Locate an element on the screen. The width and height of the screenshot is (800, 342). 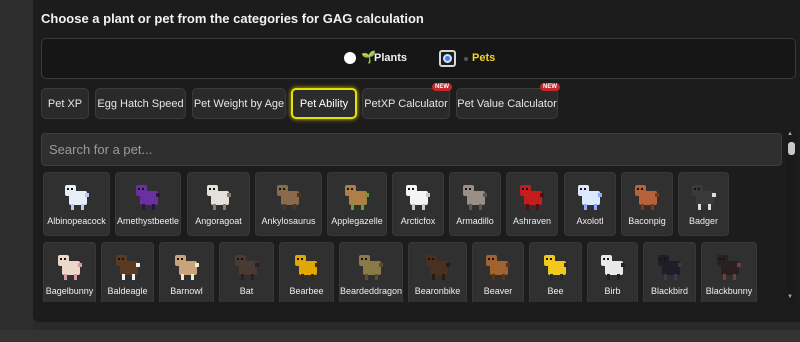
bottom-strip is located at coordinates (400, 336).